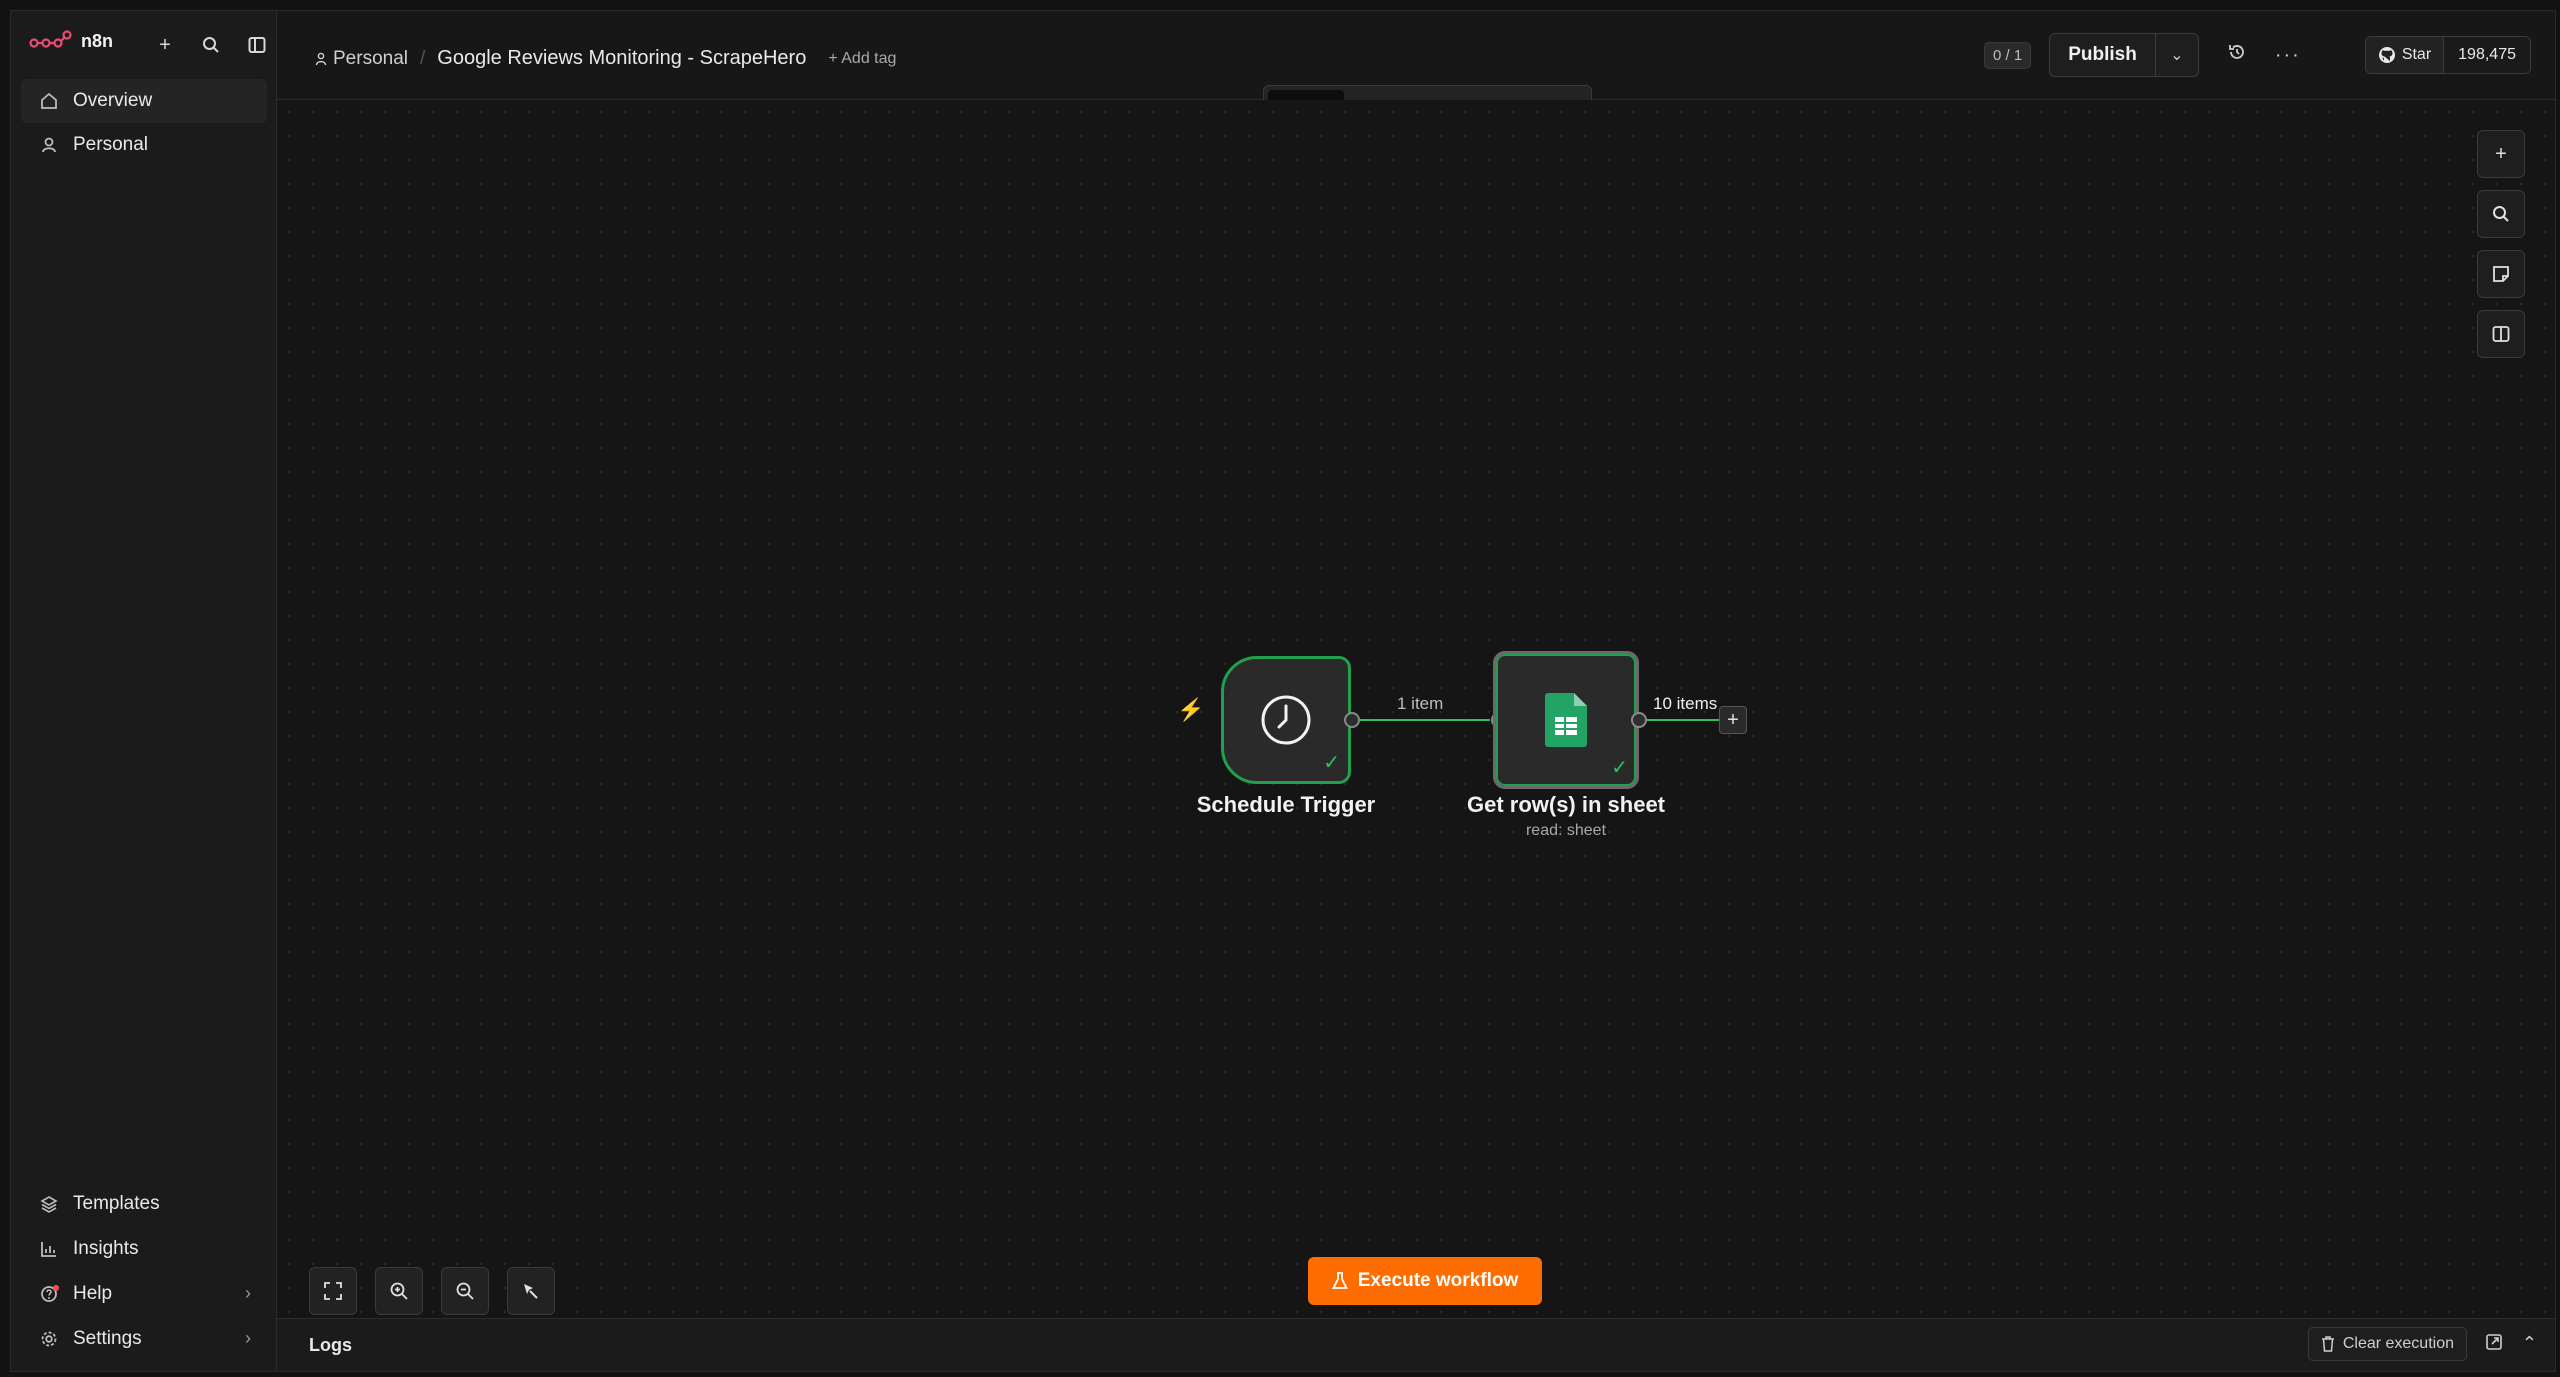 This screenshot has width=2560, height=1377. I want to click on clear-execution-label: Clear execution, so click(2398, 1343).